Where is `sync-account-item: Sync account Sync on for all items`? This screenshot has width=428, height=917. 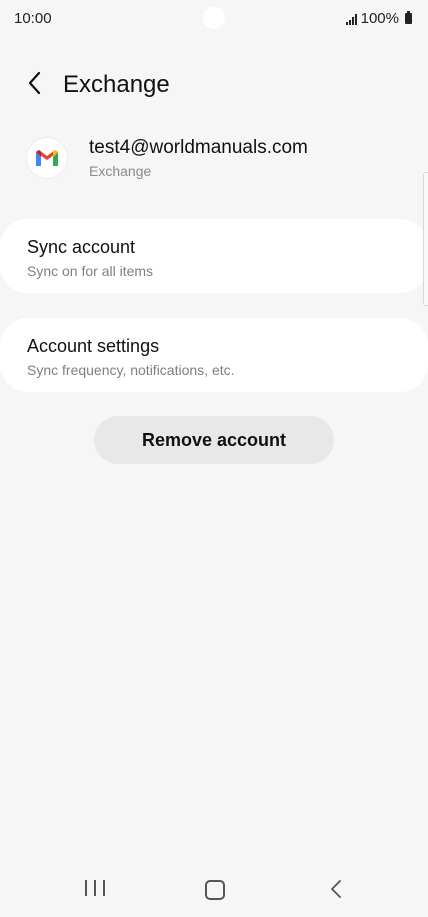 sync-account-item: Sync account Sync on for all items is located at coordinates (214, 256).